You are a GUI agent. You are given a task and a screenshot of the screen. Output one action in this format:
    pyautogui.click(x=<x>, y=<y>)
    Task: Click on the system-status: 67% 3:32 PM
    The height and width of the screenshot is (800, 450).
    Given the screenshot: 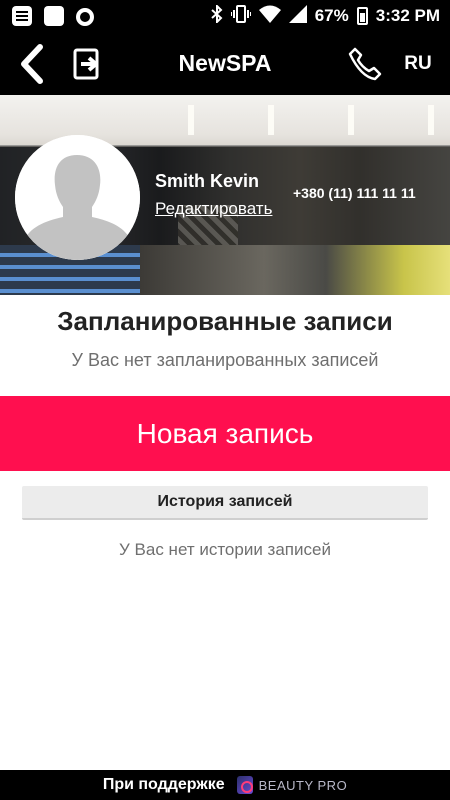 What is the action you would take?
    pyautogui.click(x=325, y=16)
    